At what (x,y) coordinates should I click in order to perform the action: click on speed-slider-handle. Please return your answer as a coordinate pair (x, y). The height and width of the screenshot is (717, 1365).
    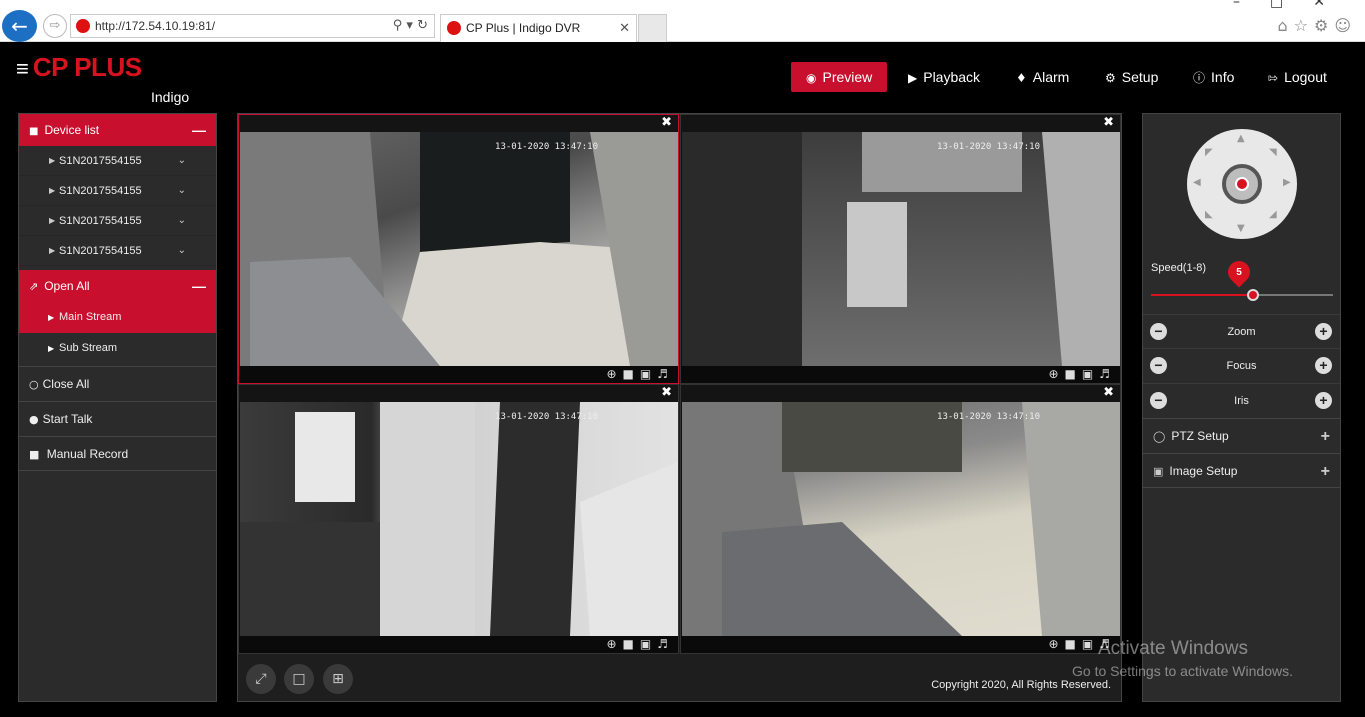
    Looking at the image, I should click on (1253, 295).